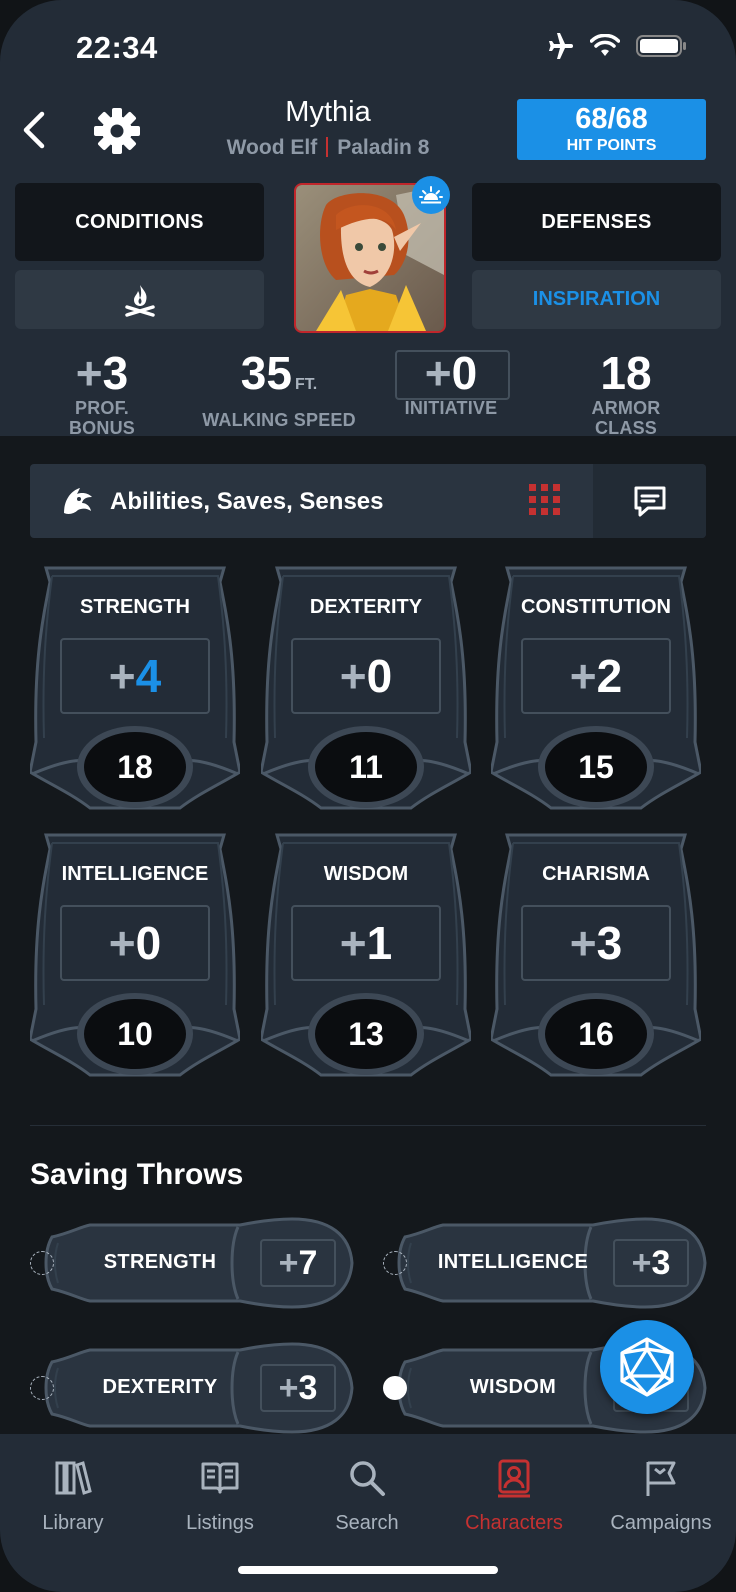  Describe the element at coordinates (366, 874) in the screenshot. I see `ability-name: WISDOM` at that location.